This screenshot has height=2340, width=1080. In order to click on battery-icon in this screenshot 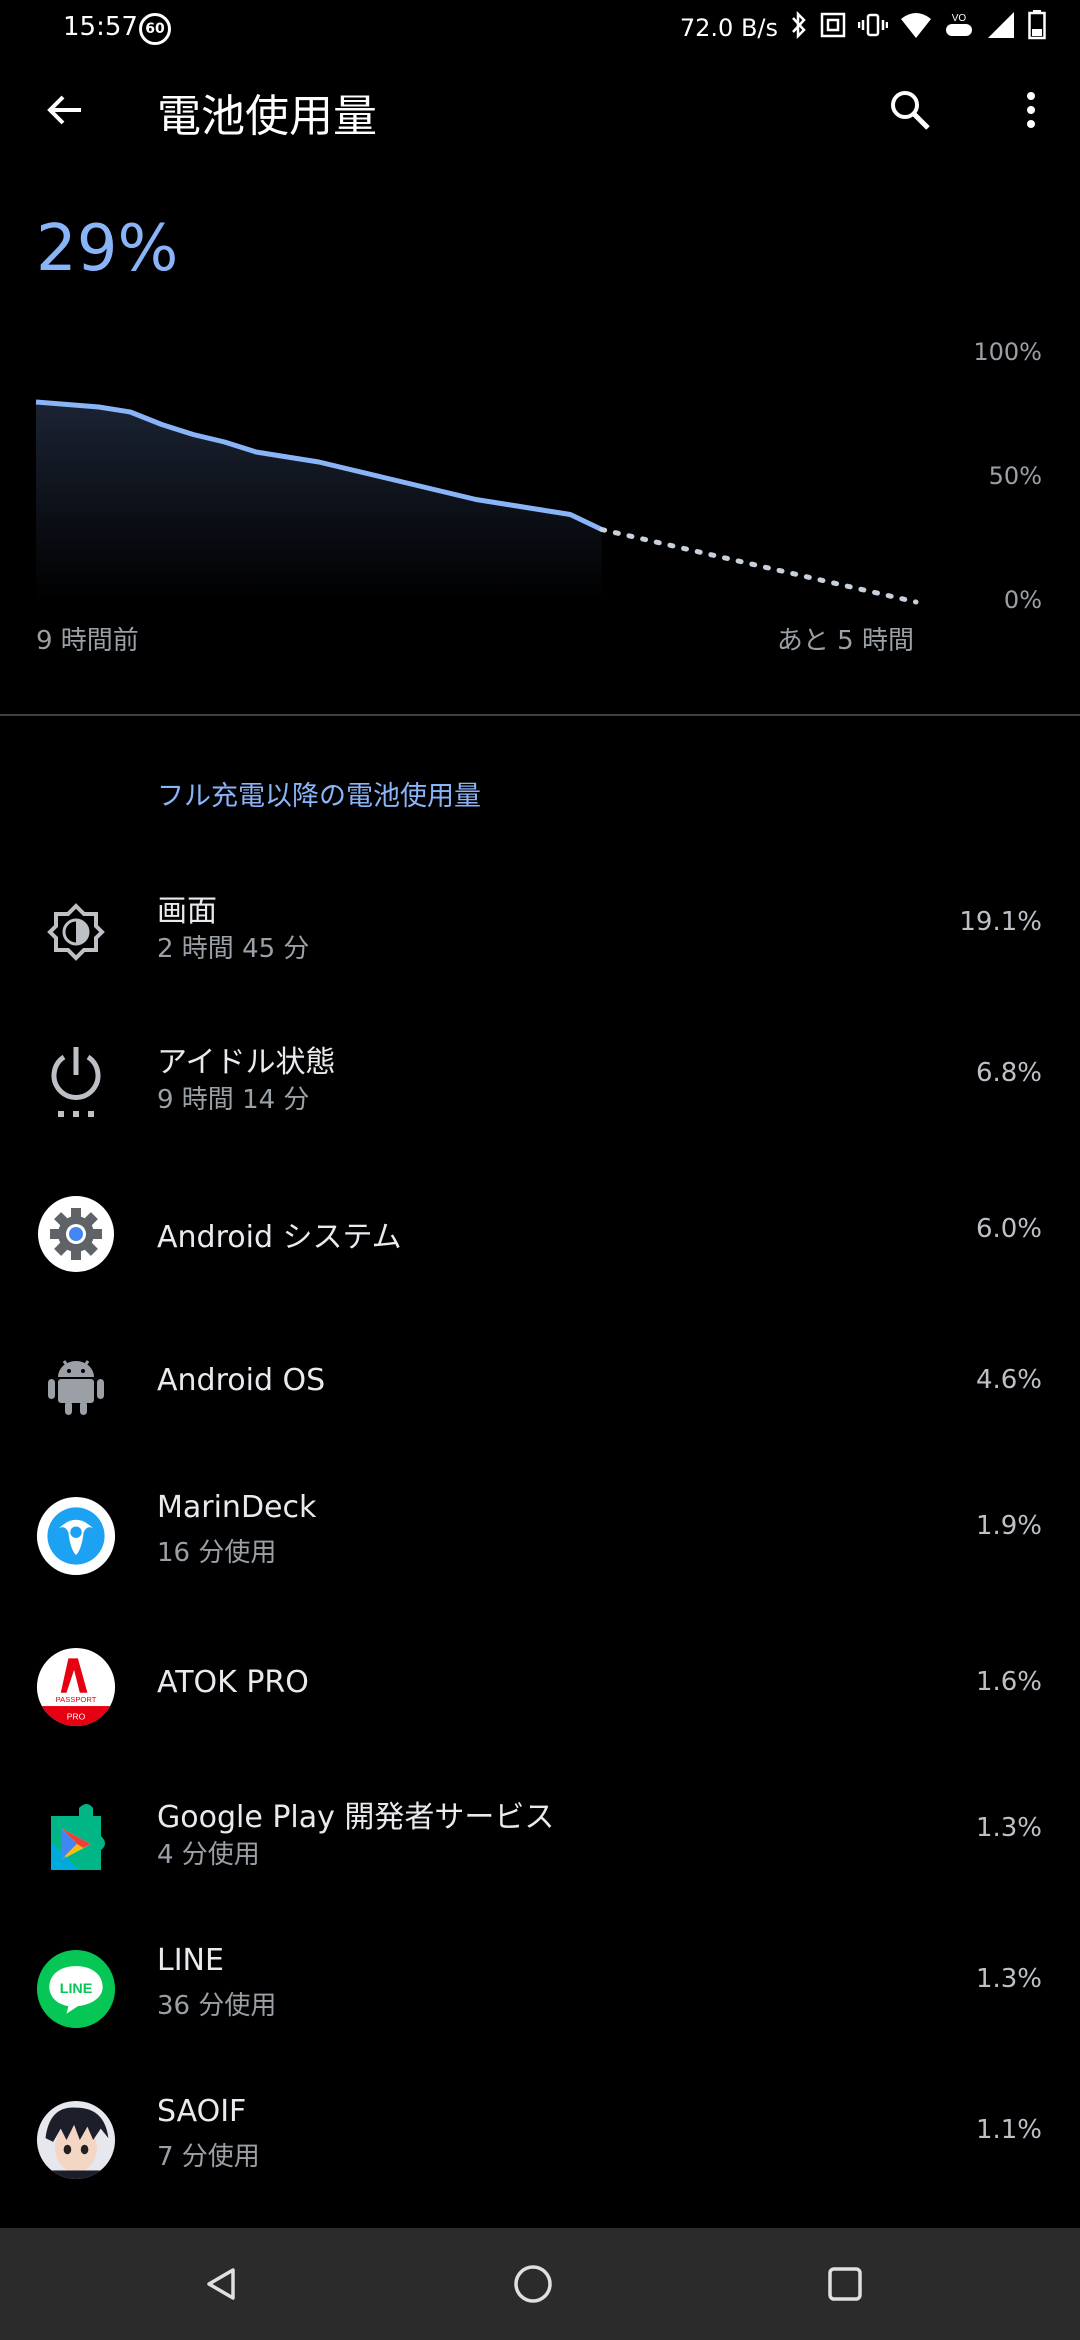, I will do `click(1037, 28)`.